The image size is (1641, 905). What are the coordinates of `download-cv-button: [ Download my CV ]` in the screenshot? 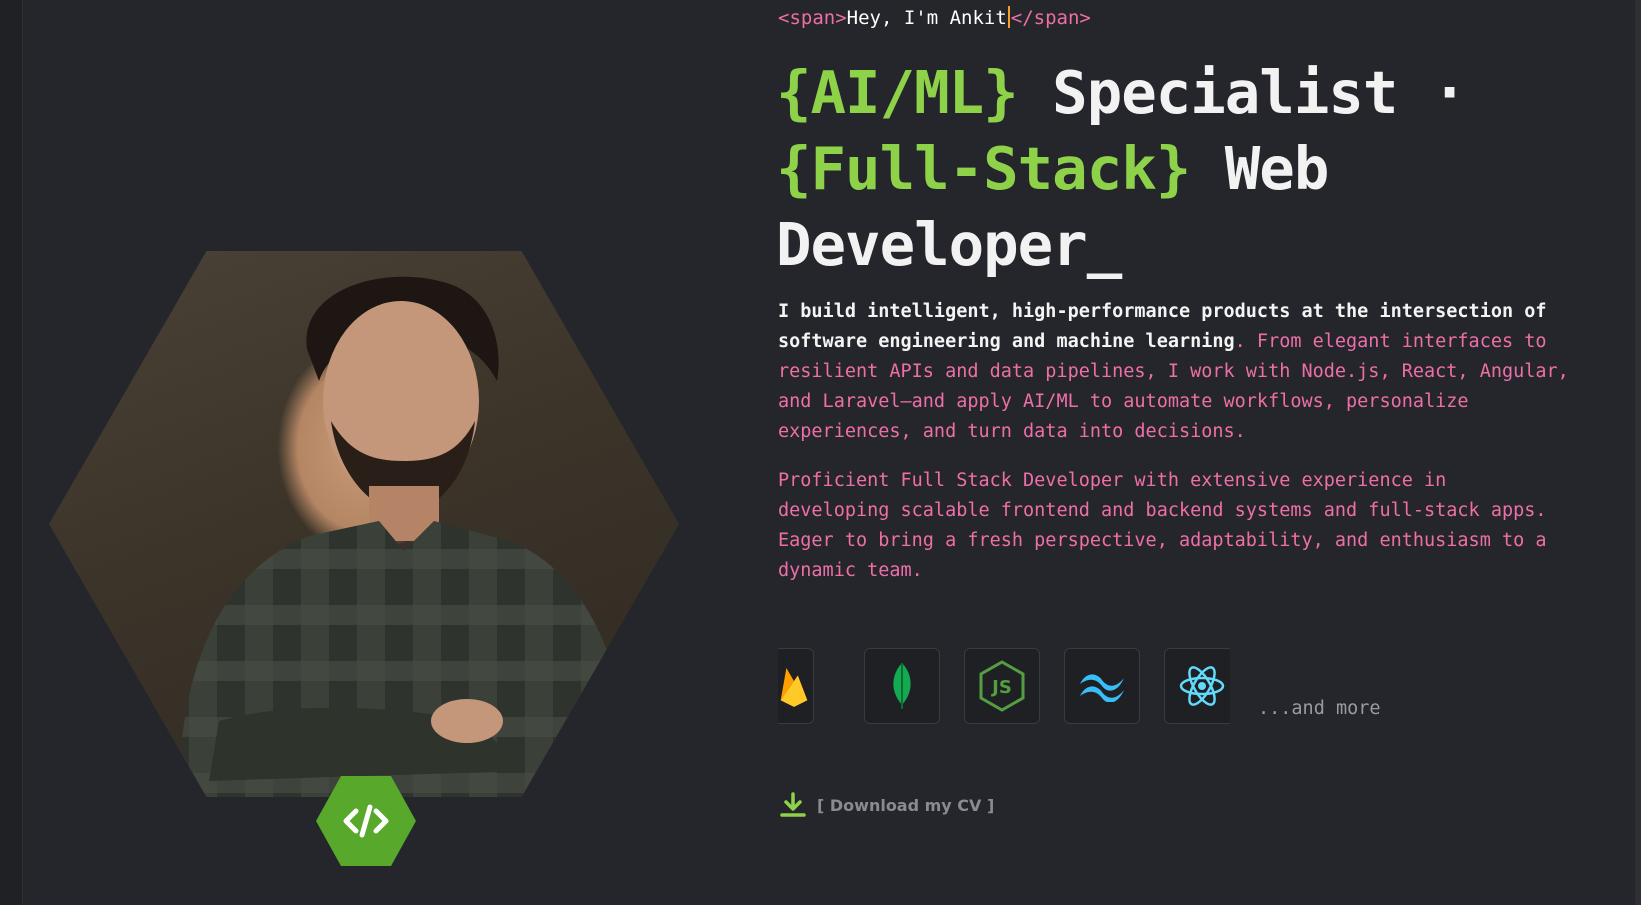 It's located at (886, 805).